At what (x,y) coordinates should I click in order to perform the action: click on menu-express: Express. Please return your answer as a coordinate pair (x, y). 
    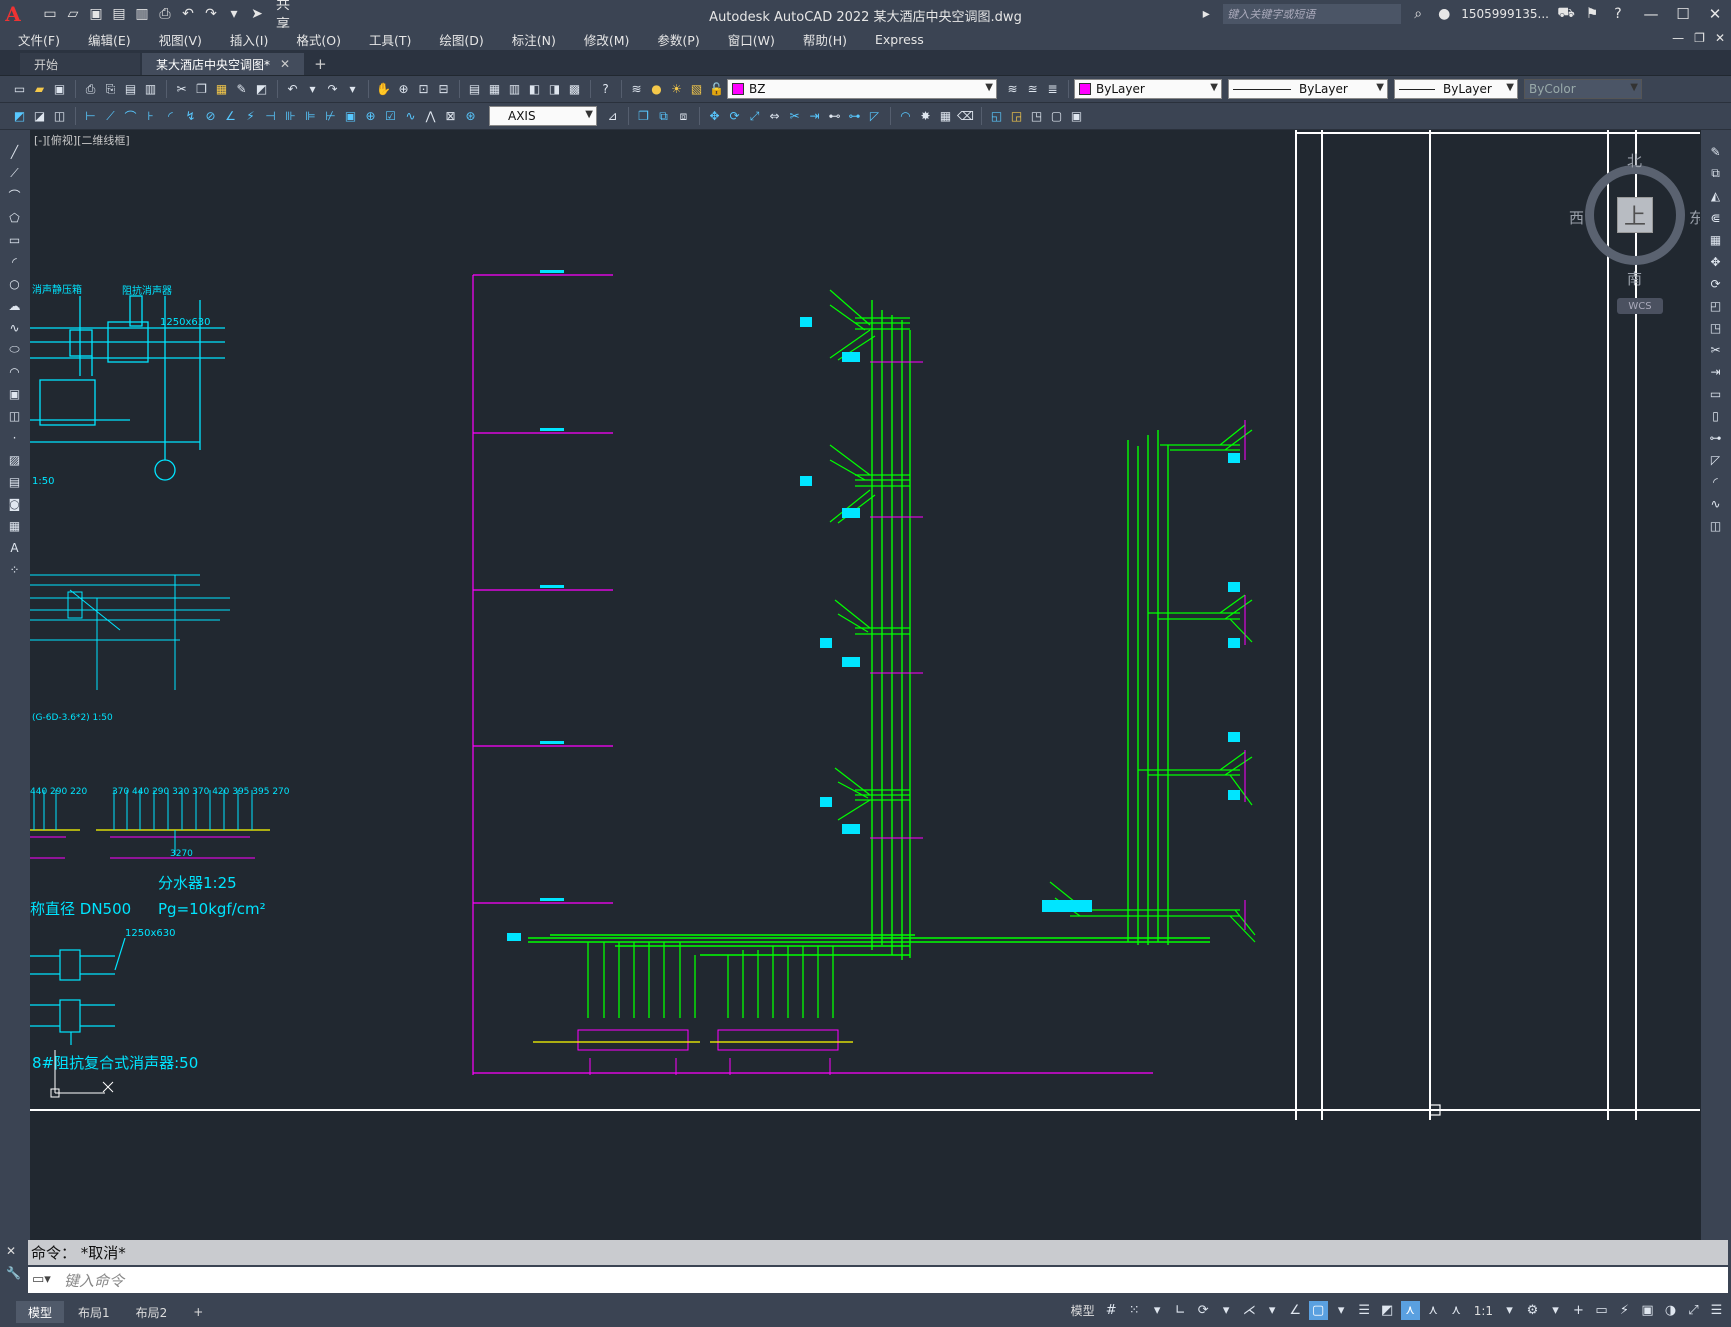
    Looking at the image, I should click on (895, 39).